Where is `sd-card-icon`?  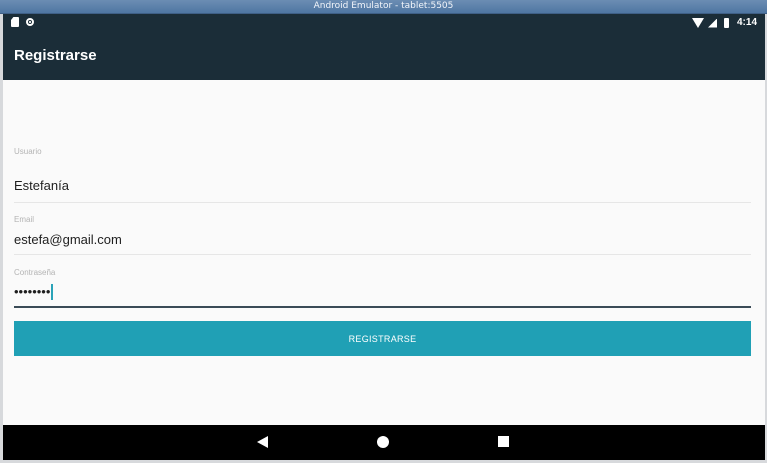 sd-card-icon is located at coordinates (15, 22).